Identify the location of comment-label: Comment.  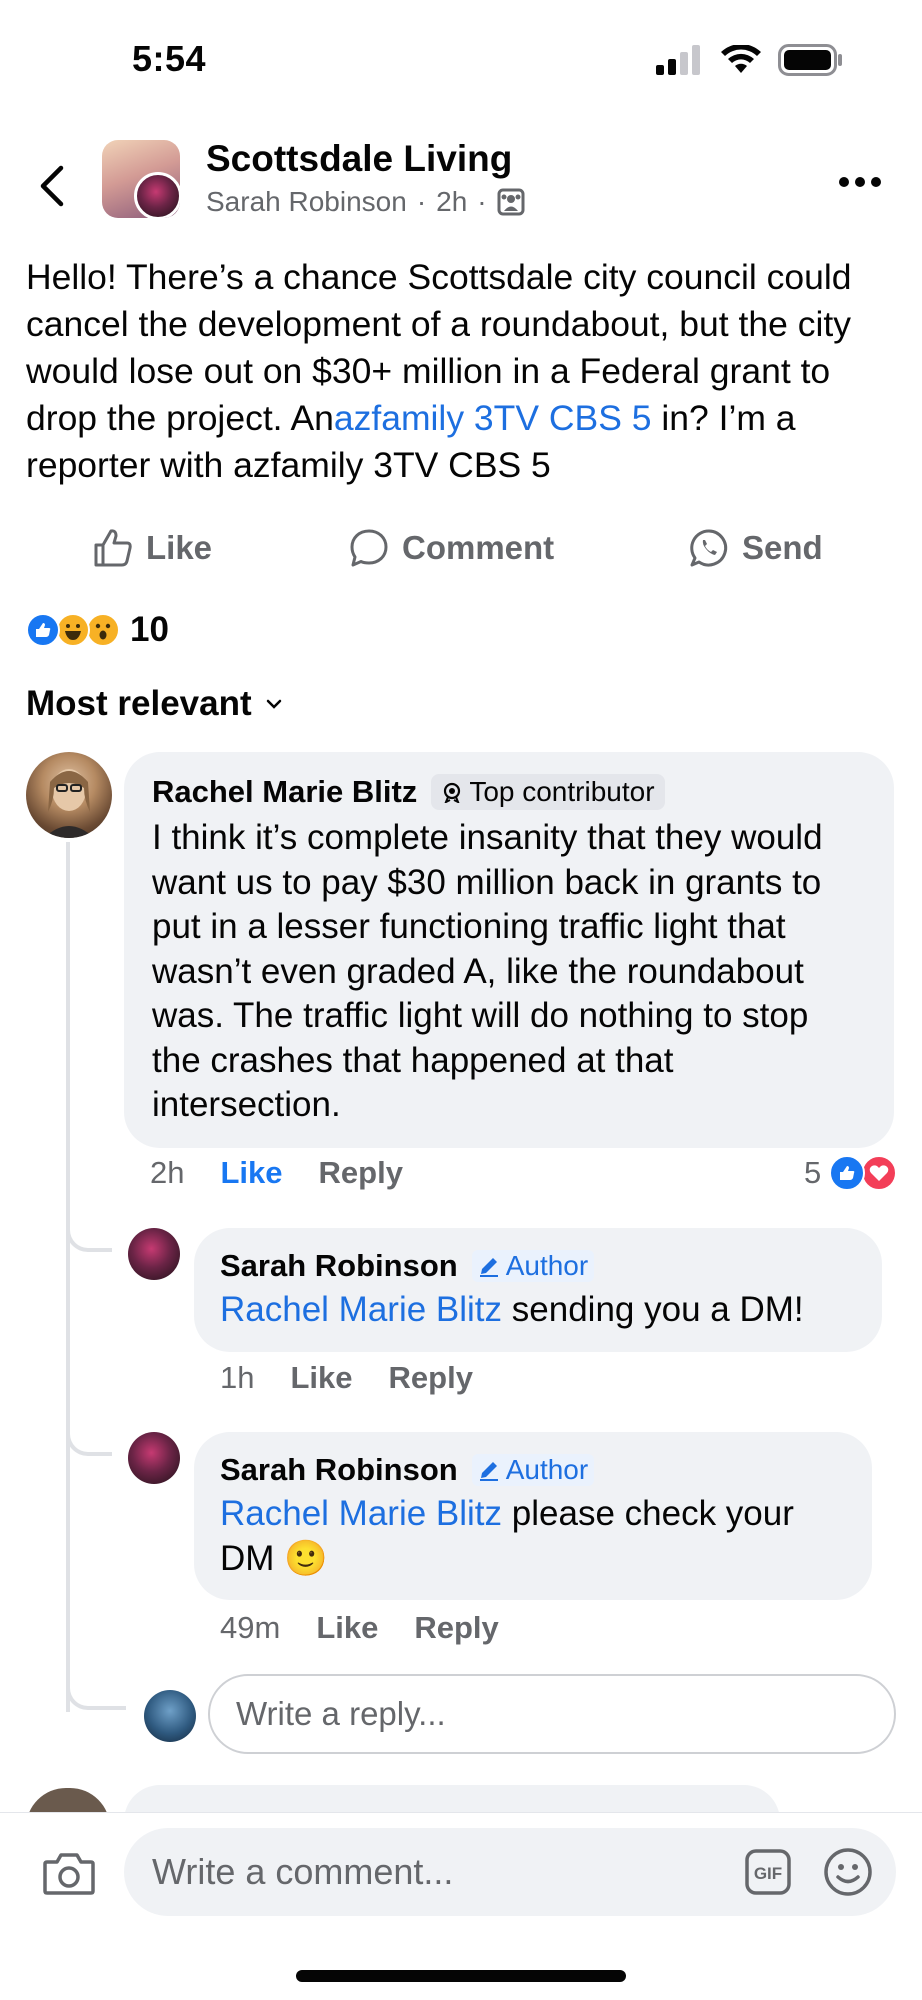
(478, 547).